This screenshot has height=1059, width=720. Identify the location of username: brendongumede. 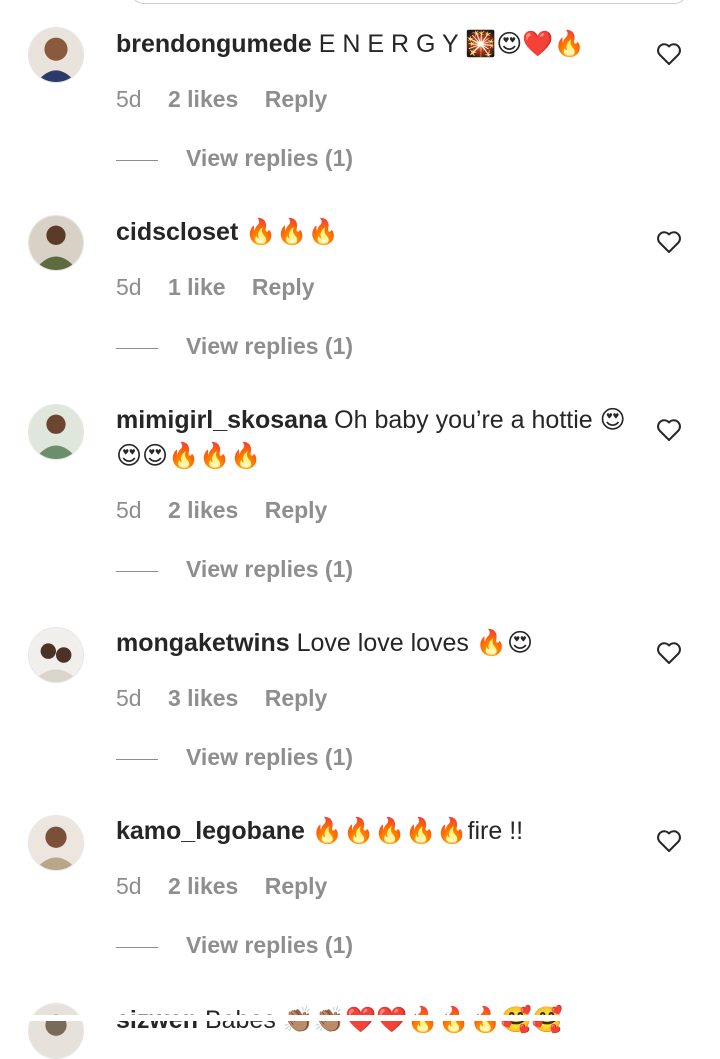
(214, 44).